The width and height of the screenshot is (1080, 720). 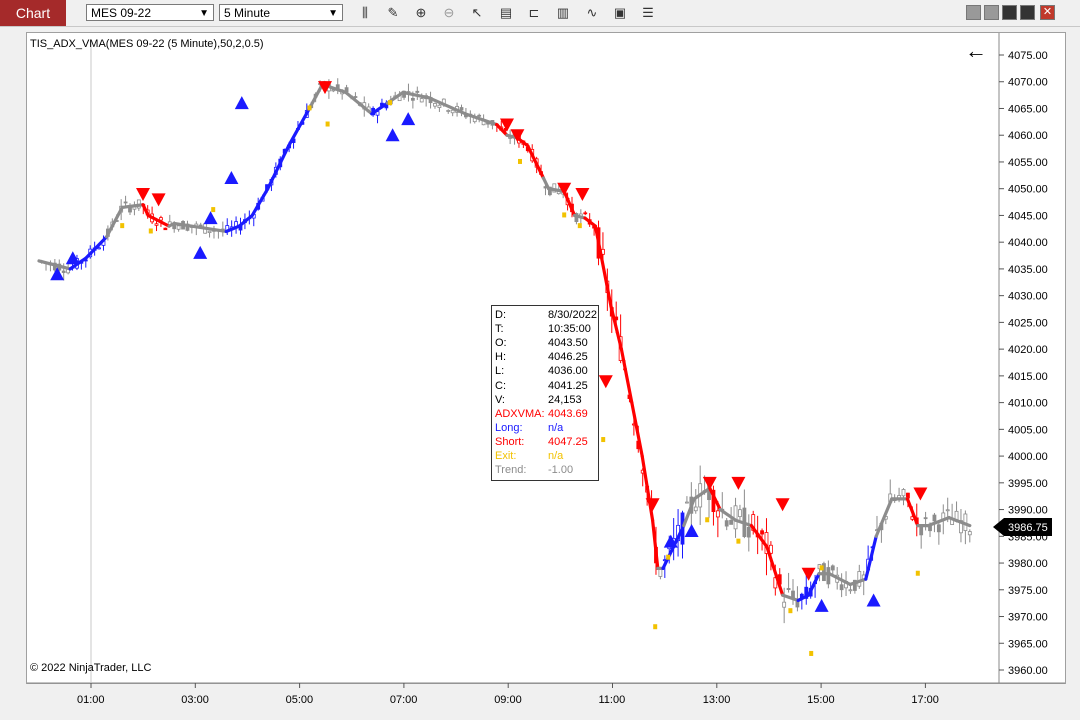 What do you see at coordinates (976, 51) in the screenshot?
I see `back-arrow-icon: ←` at bounding box center [976, 51].